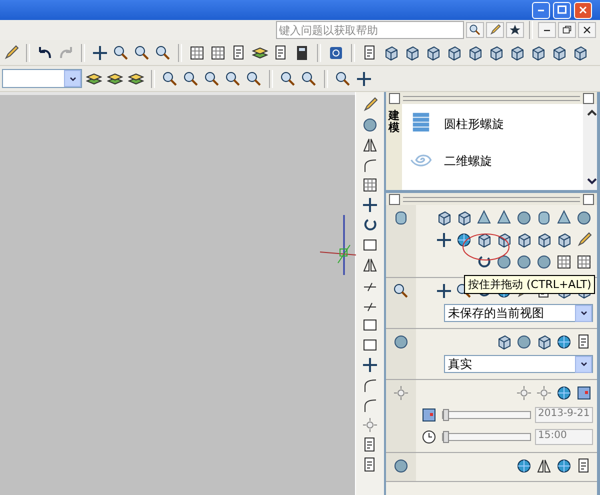 The image size is (600, 495). I want to click on tooltip: 按住并拖动 (CTRL+ALT), so click(530, 284).